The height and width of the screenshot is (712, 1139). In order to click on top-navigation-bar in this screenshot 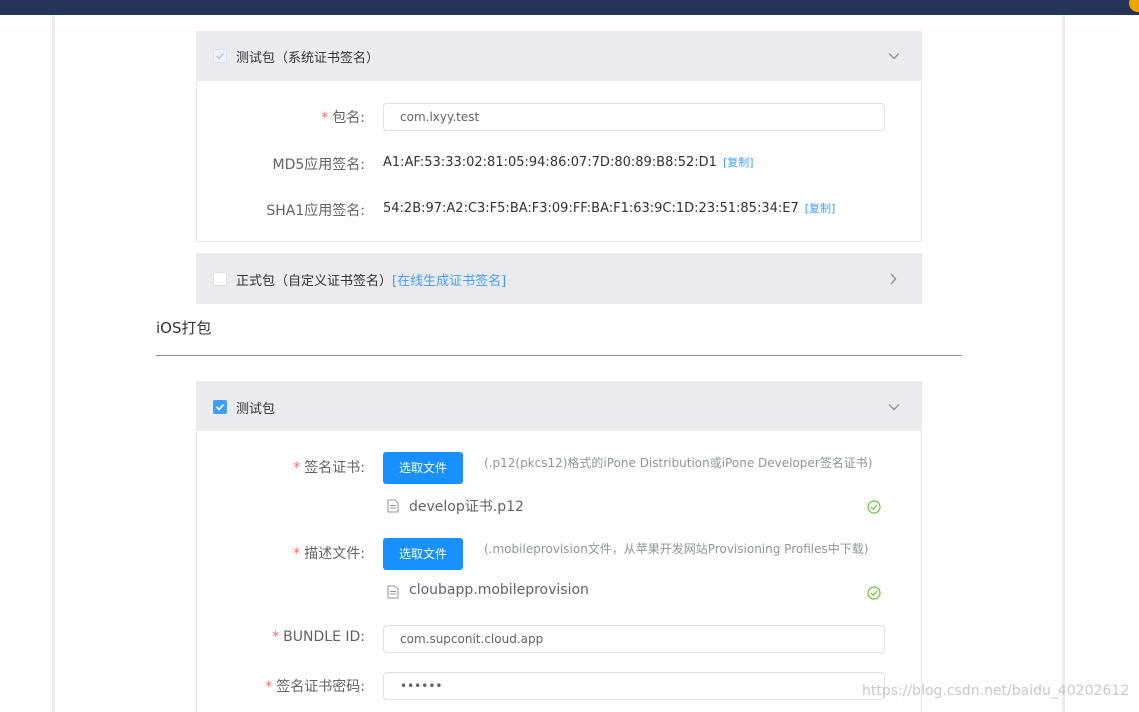, I will do `click(569, 7)`.